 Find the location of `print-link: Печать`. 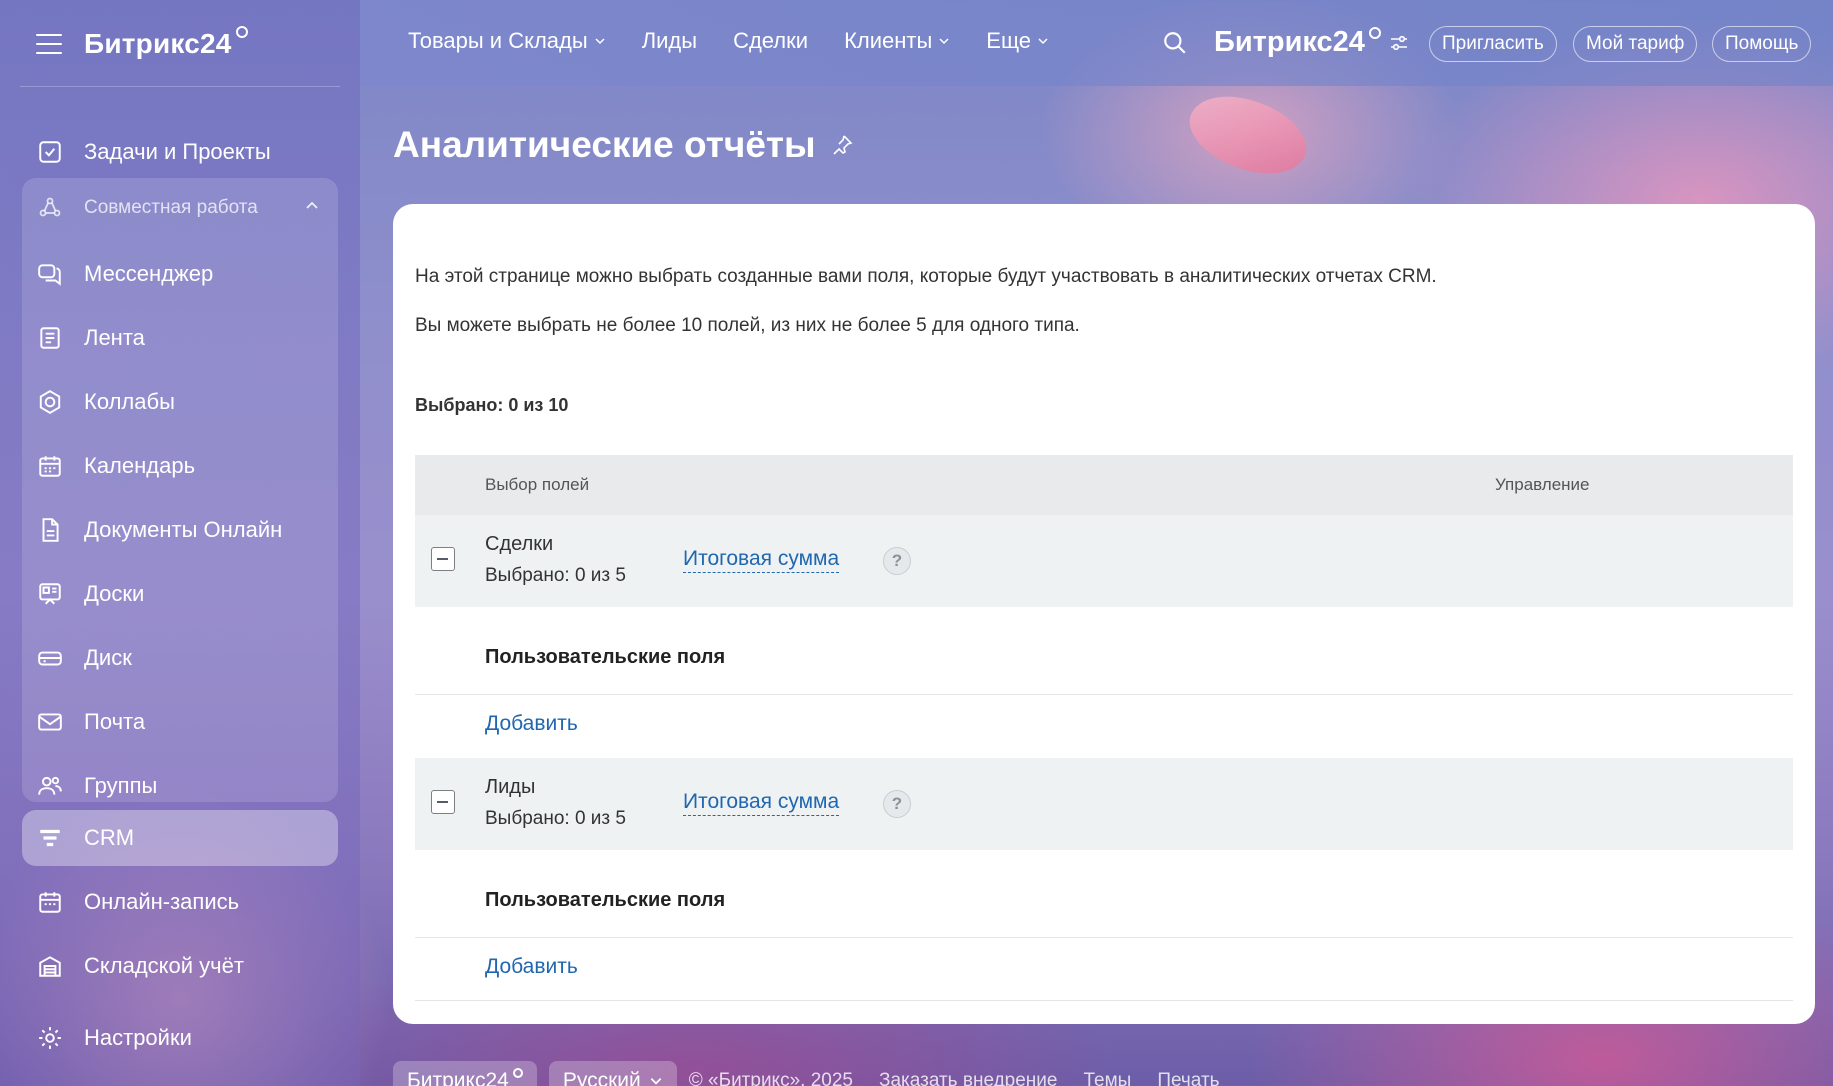

print-link: Печать is located at coordinates (1188, 1078).